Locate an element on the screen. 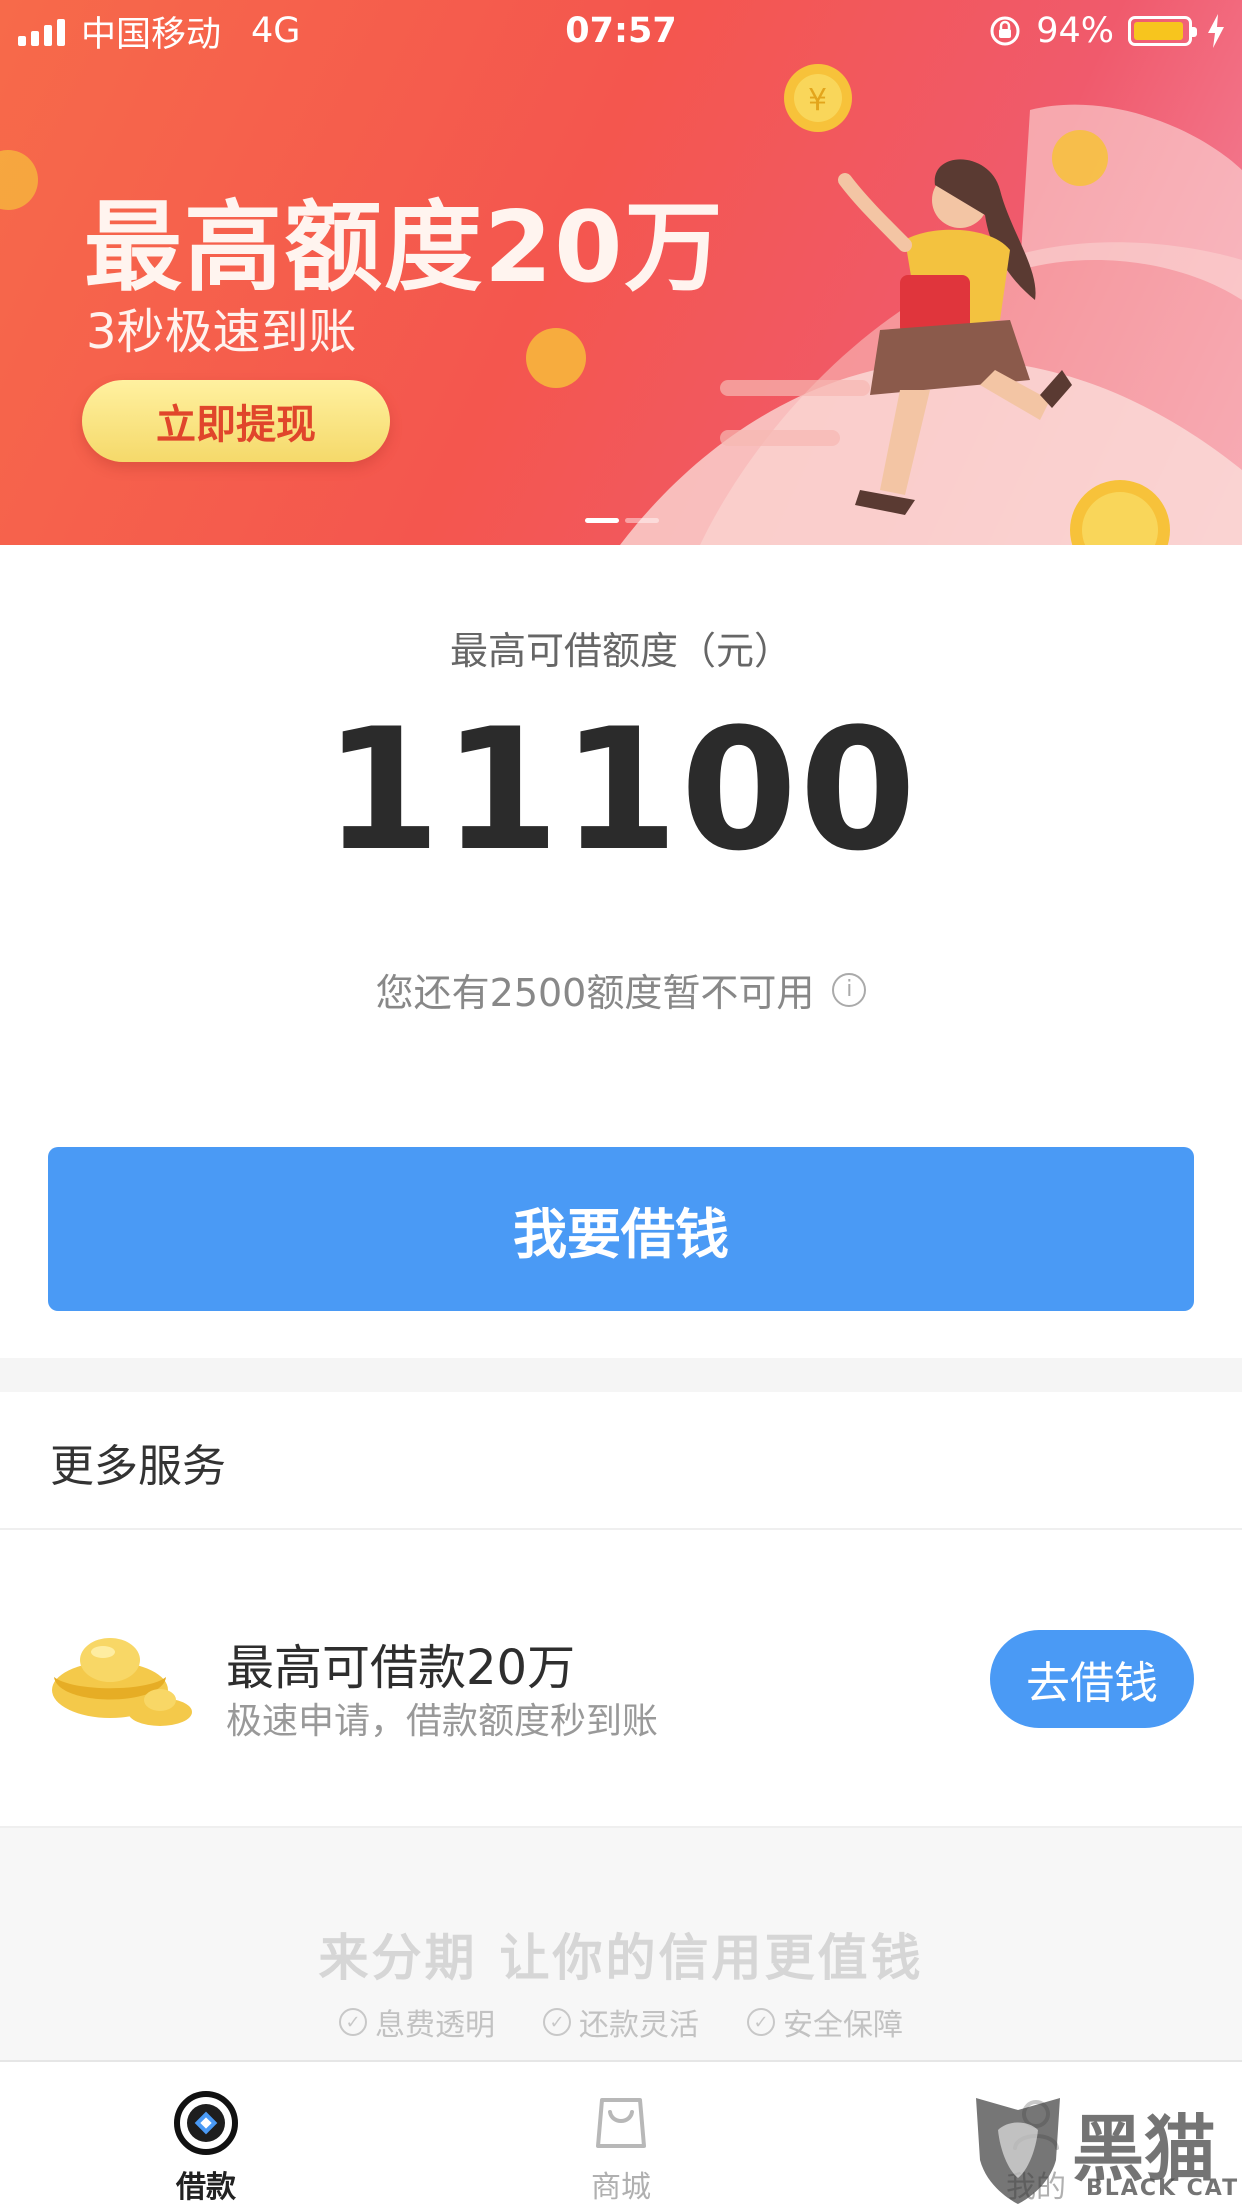 The image size is (1242, 2208). charging-bolt-icon is located at coordinates (1216, 31).